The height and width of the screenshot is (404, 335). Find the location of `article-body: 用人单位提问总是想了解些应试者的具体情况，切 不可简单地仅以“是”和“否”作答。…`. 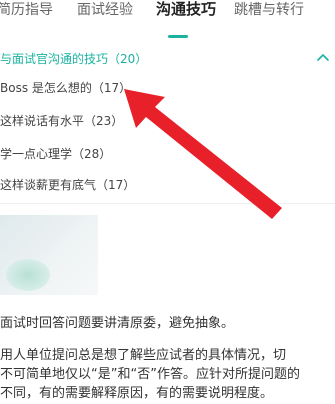

article-body: 用人单位提问总是想了解些应试者的具体情况，切 不可简单地仅以“是”和“否”作答。… is located at coordinates (167, 374).